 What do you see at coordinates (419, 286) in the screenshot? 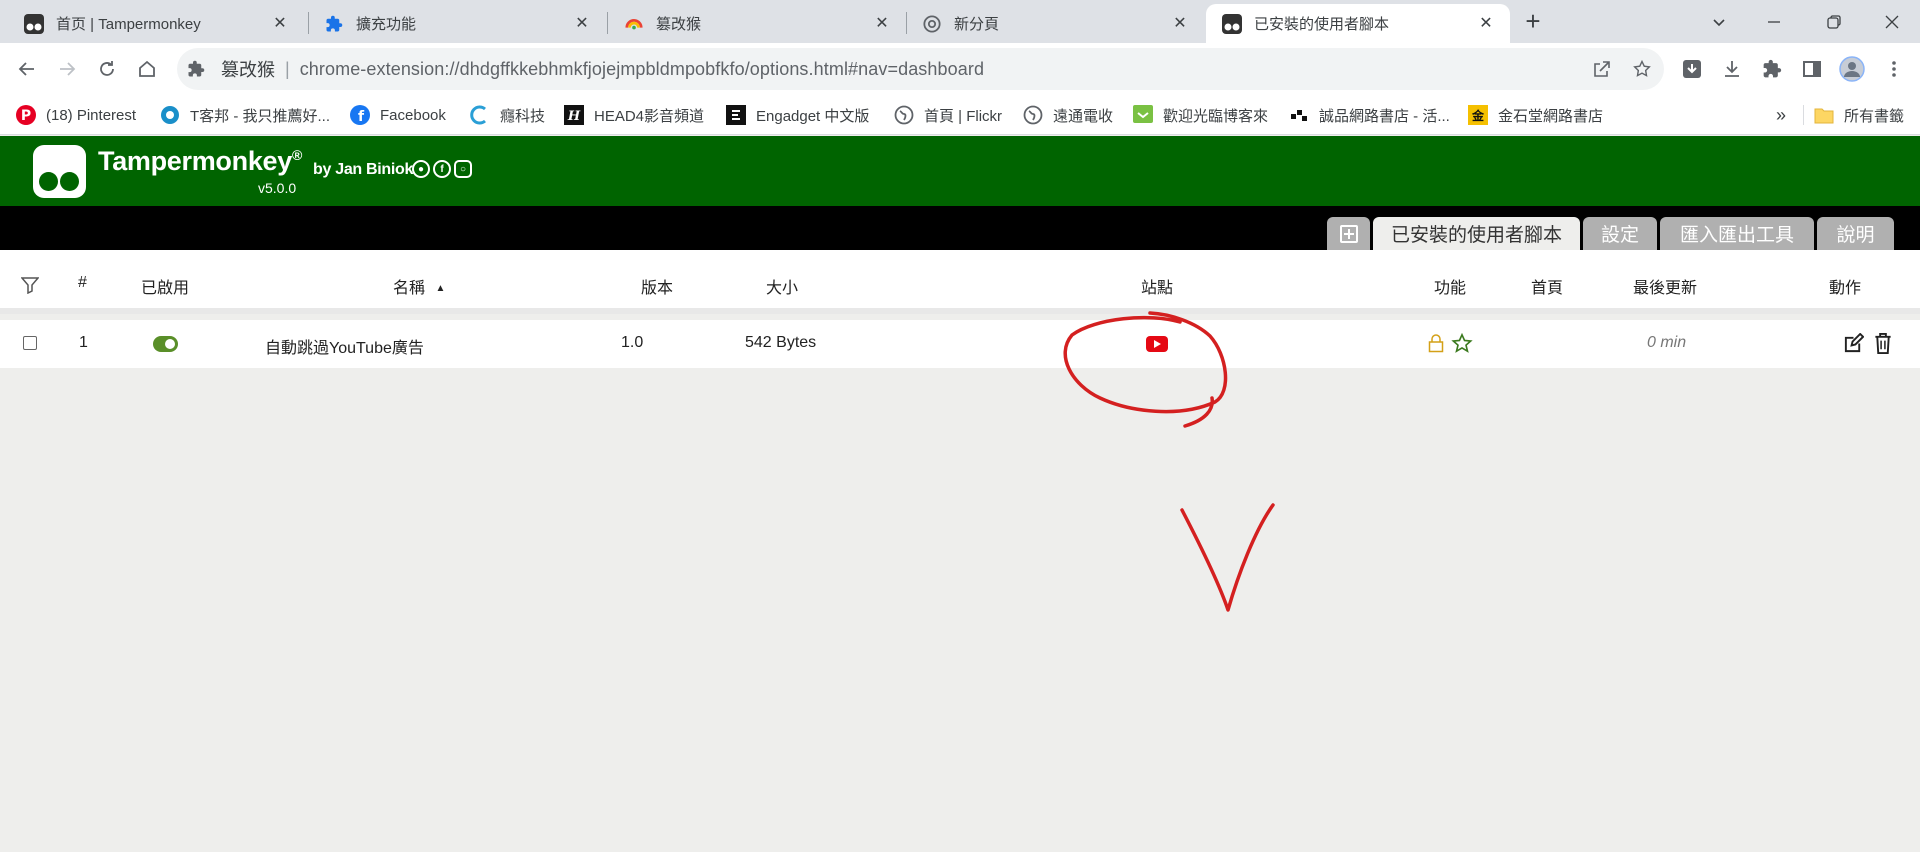
I see `column-name: 名稱 ▲` at bounding box center [419, 286].